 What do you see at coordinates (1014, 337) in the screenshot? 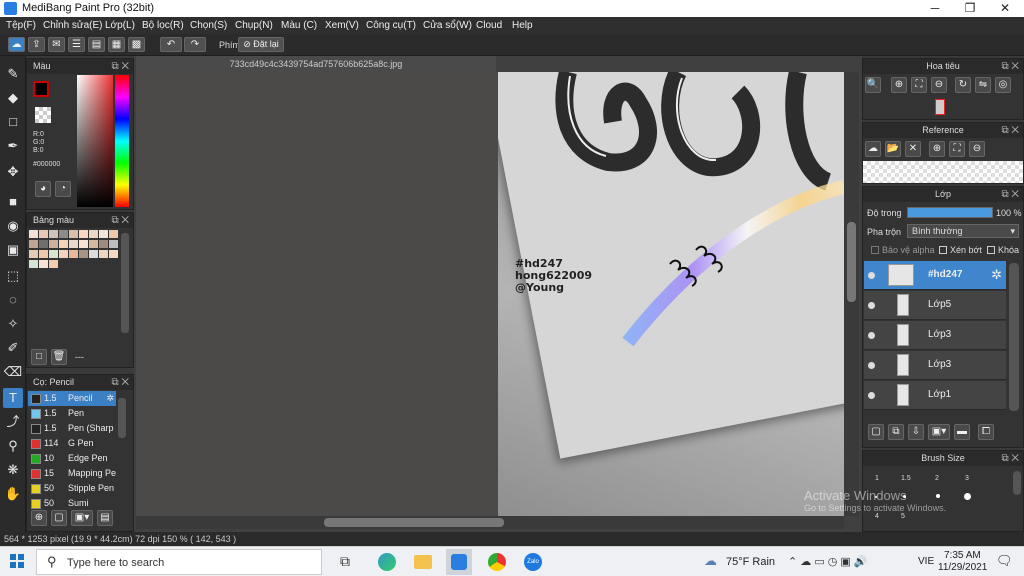
I see `layer-scrollbar` at bounding box center [1014, 337].